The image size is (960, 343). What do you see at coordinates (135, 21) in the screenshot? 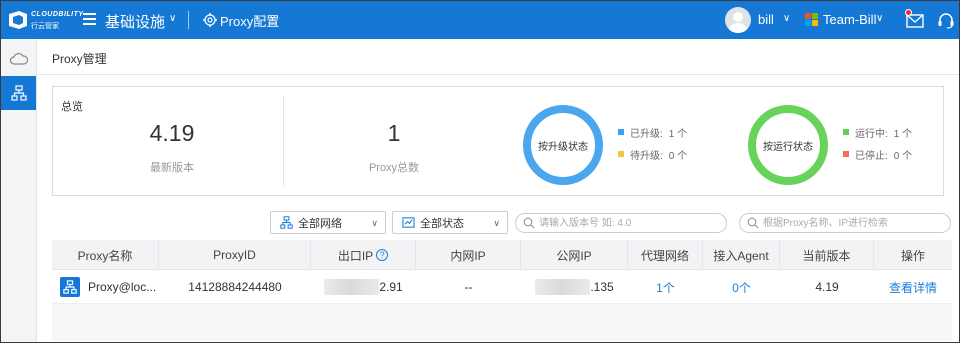
I see `module-title: 基础设施` at bounding box center [135, 21].